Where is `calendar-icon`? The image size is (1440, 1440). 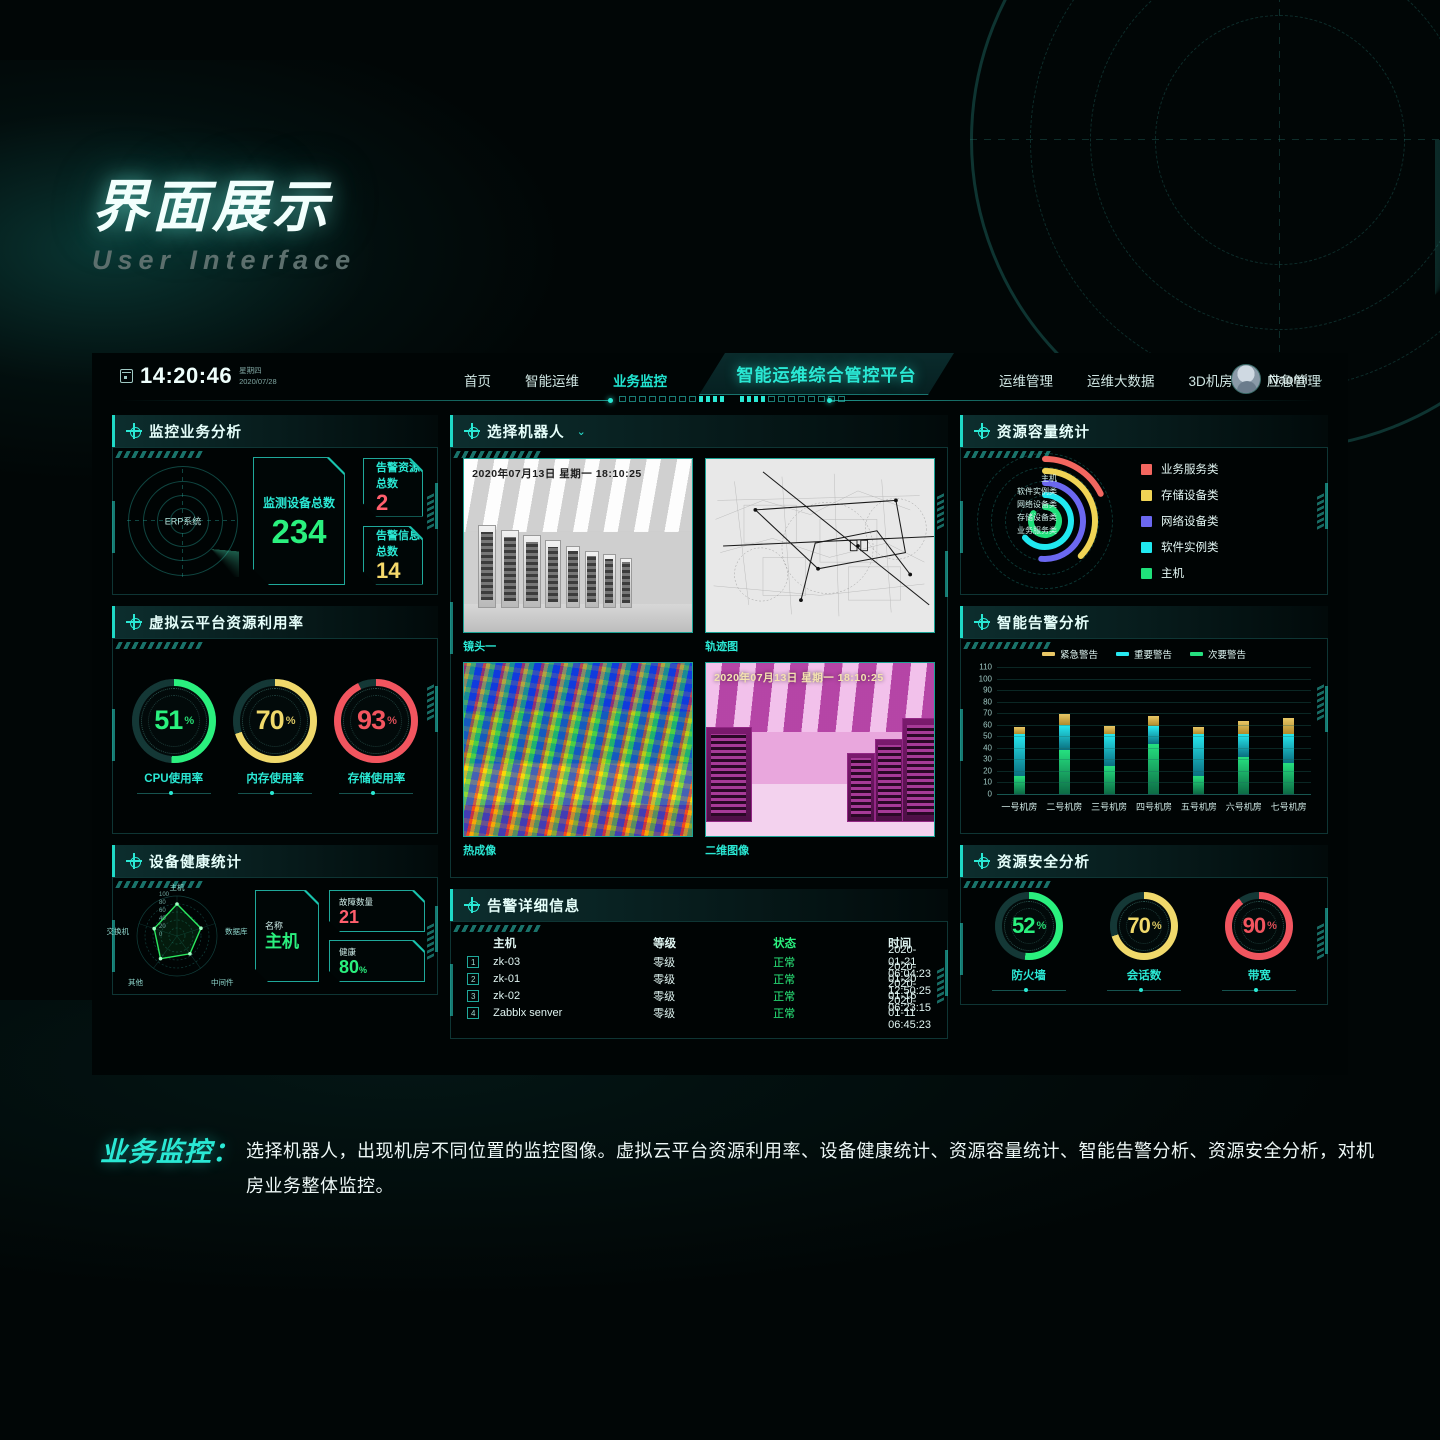
calendar-icon is located at coordinates (126, 376).